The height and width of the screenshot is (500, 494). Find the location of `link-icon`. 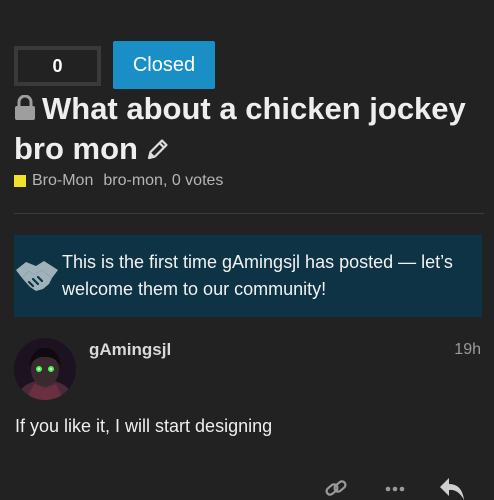

link-icon is located at coordinates (336, 488).